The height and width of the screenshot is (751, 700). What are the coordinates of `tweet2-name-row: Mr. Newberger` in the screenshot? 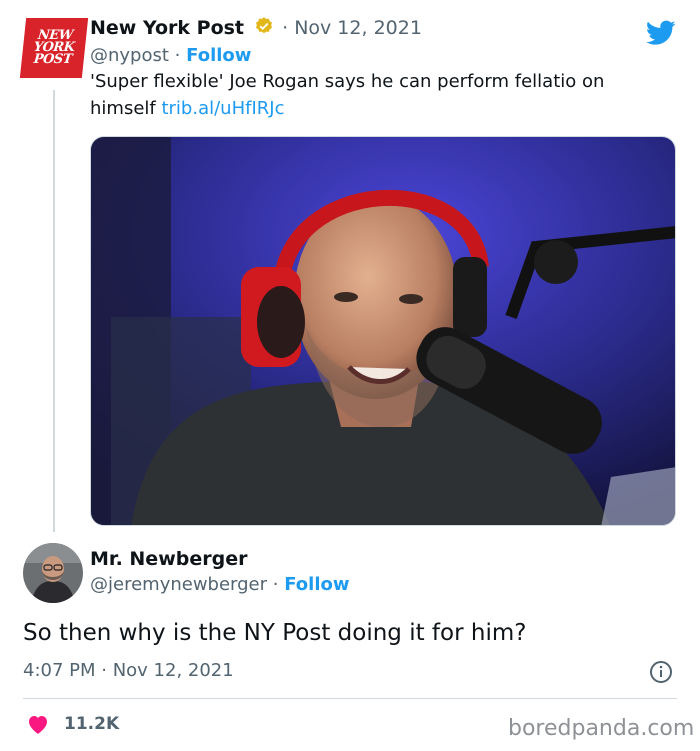 It's located at (168, 559).